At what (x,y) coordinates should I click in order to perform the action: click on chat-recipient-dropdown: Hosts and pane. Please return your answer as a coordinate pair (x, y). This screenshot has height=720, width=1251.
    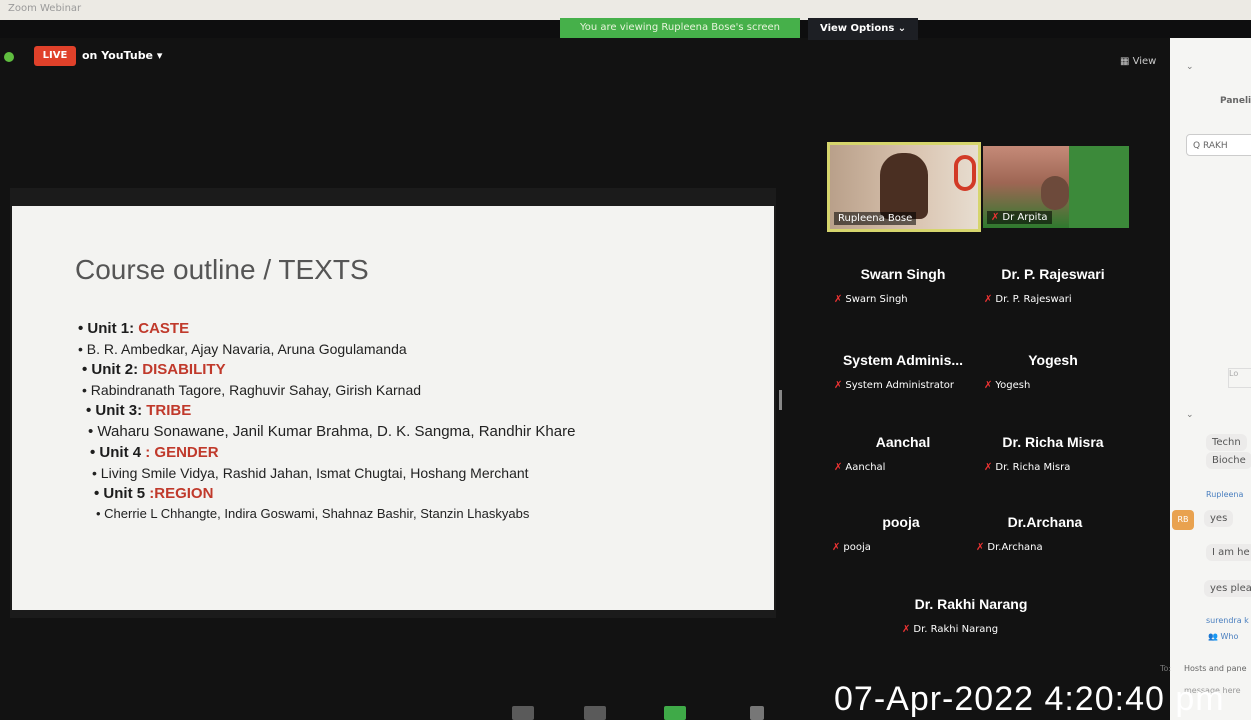
    Looking at the image, I should click on (1215, 668).